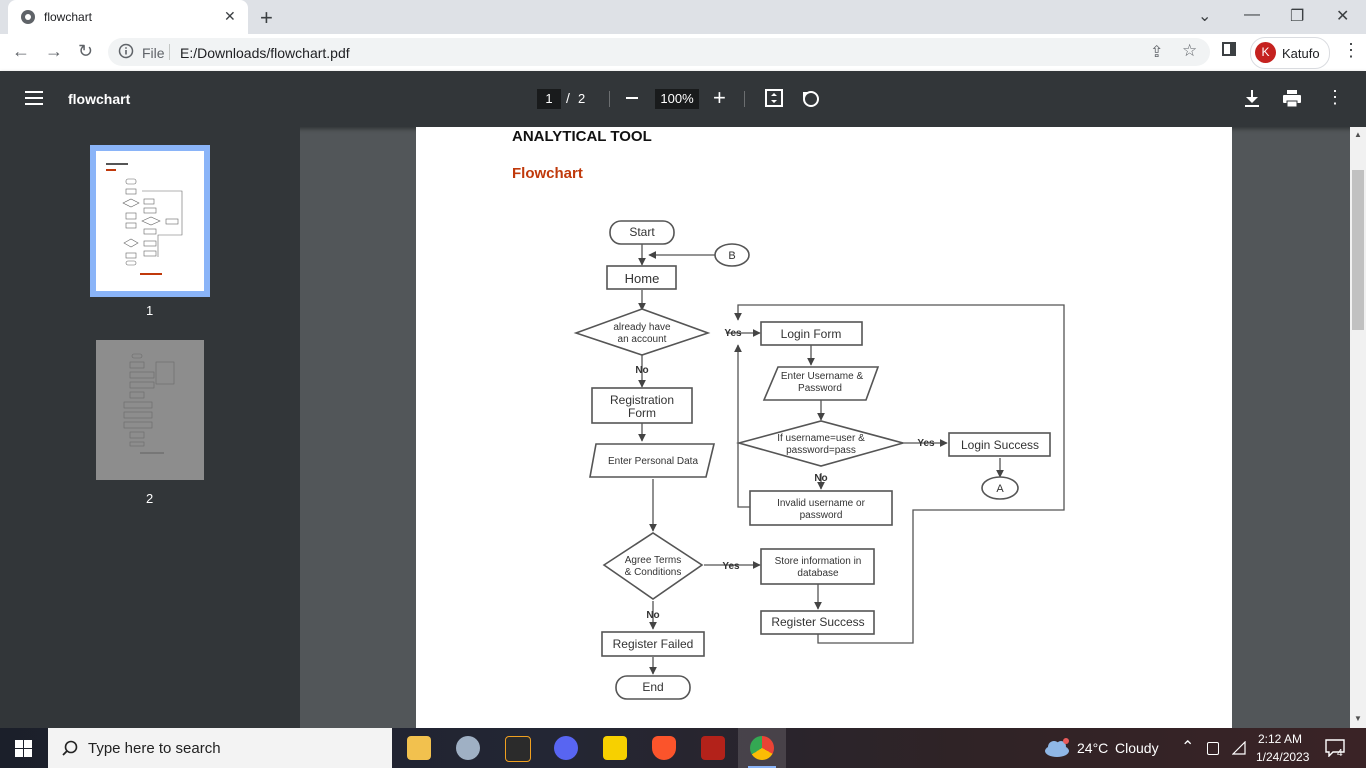  Describe the element at coordinates (582, 98) in the screenshot. I see `page-total: 2` at that location.